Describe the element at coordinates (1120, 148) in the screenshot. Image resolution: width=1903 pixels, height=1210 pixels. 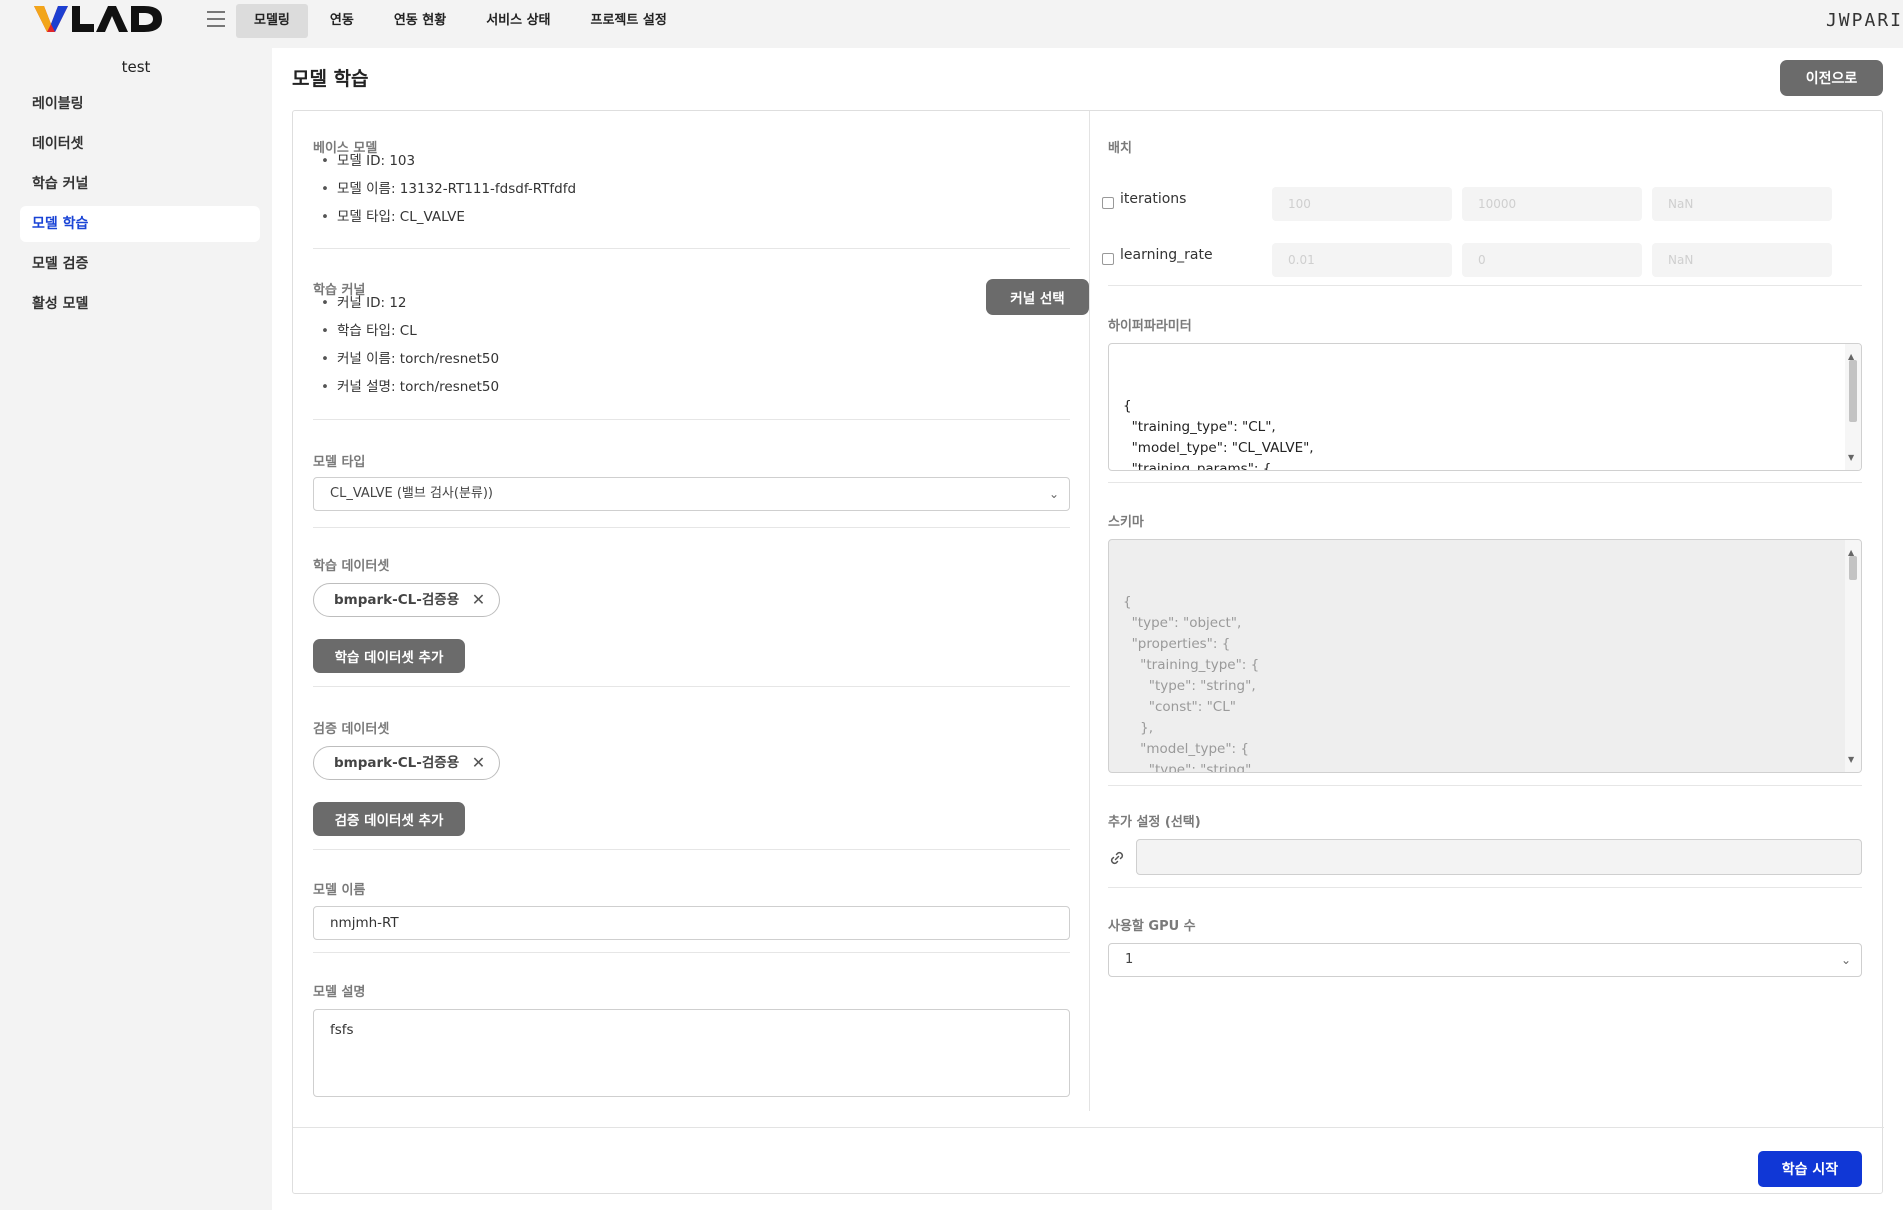
I see `batch-label: 배치` at that location.